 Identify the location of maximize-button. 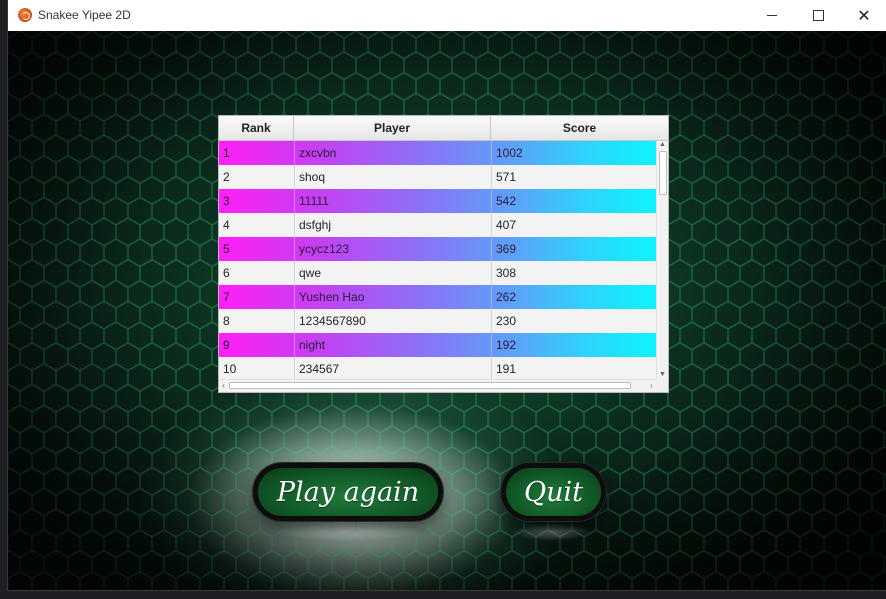
(818, 15).